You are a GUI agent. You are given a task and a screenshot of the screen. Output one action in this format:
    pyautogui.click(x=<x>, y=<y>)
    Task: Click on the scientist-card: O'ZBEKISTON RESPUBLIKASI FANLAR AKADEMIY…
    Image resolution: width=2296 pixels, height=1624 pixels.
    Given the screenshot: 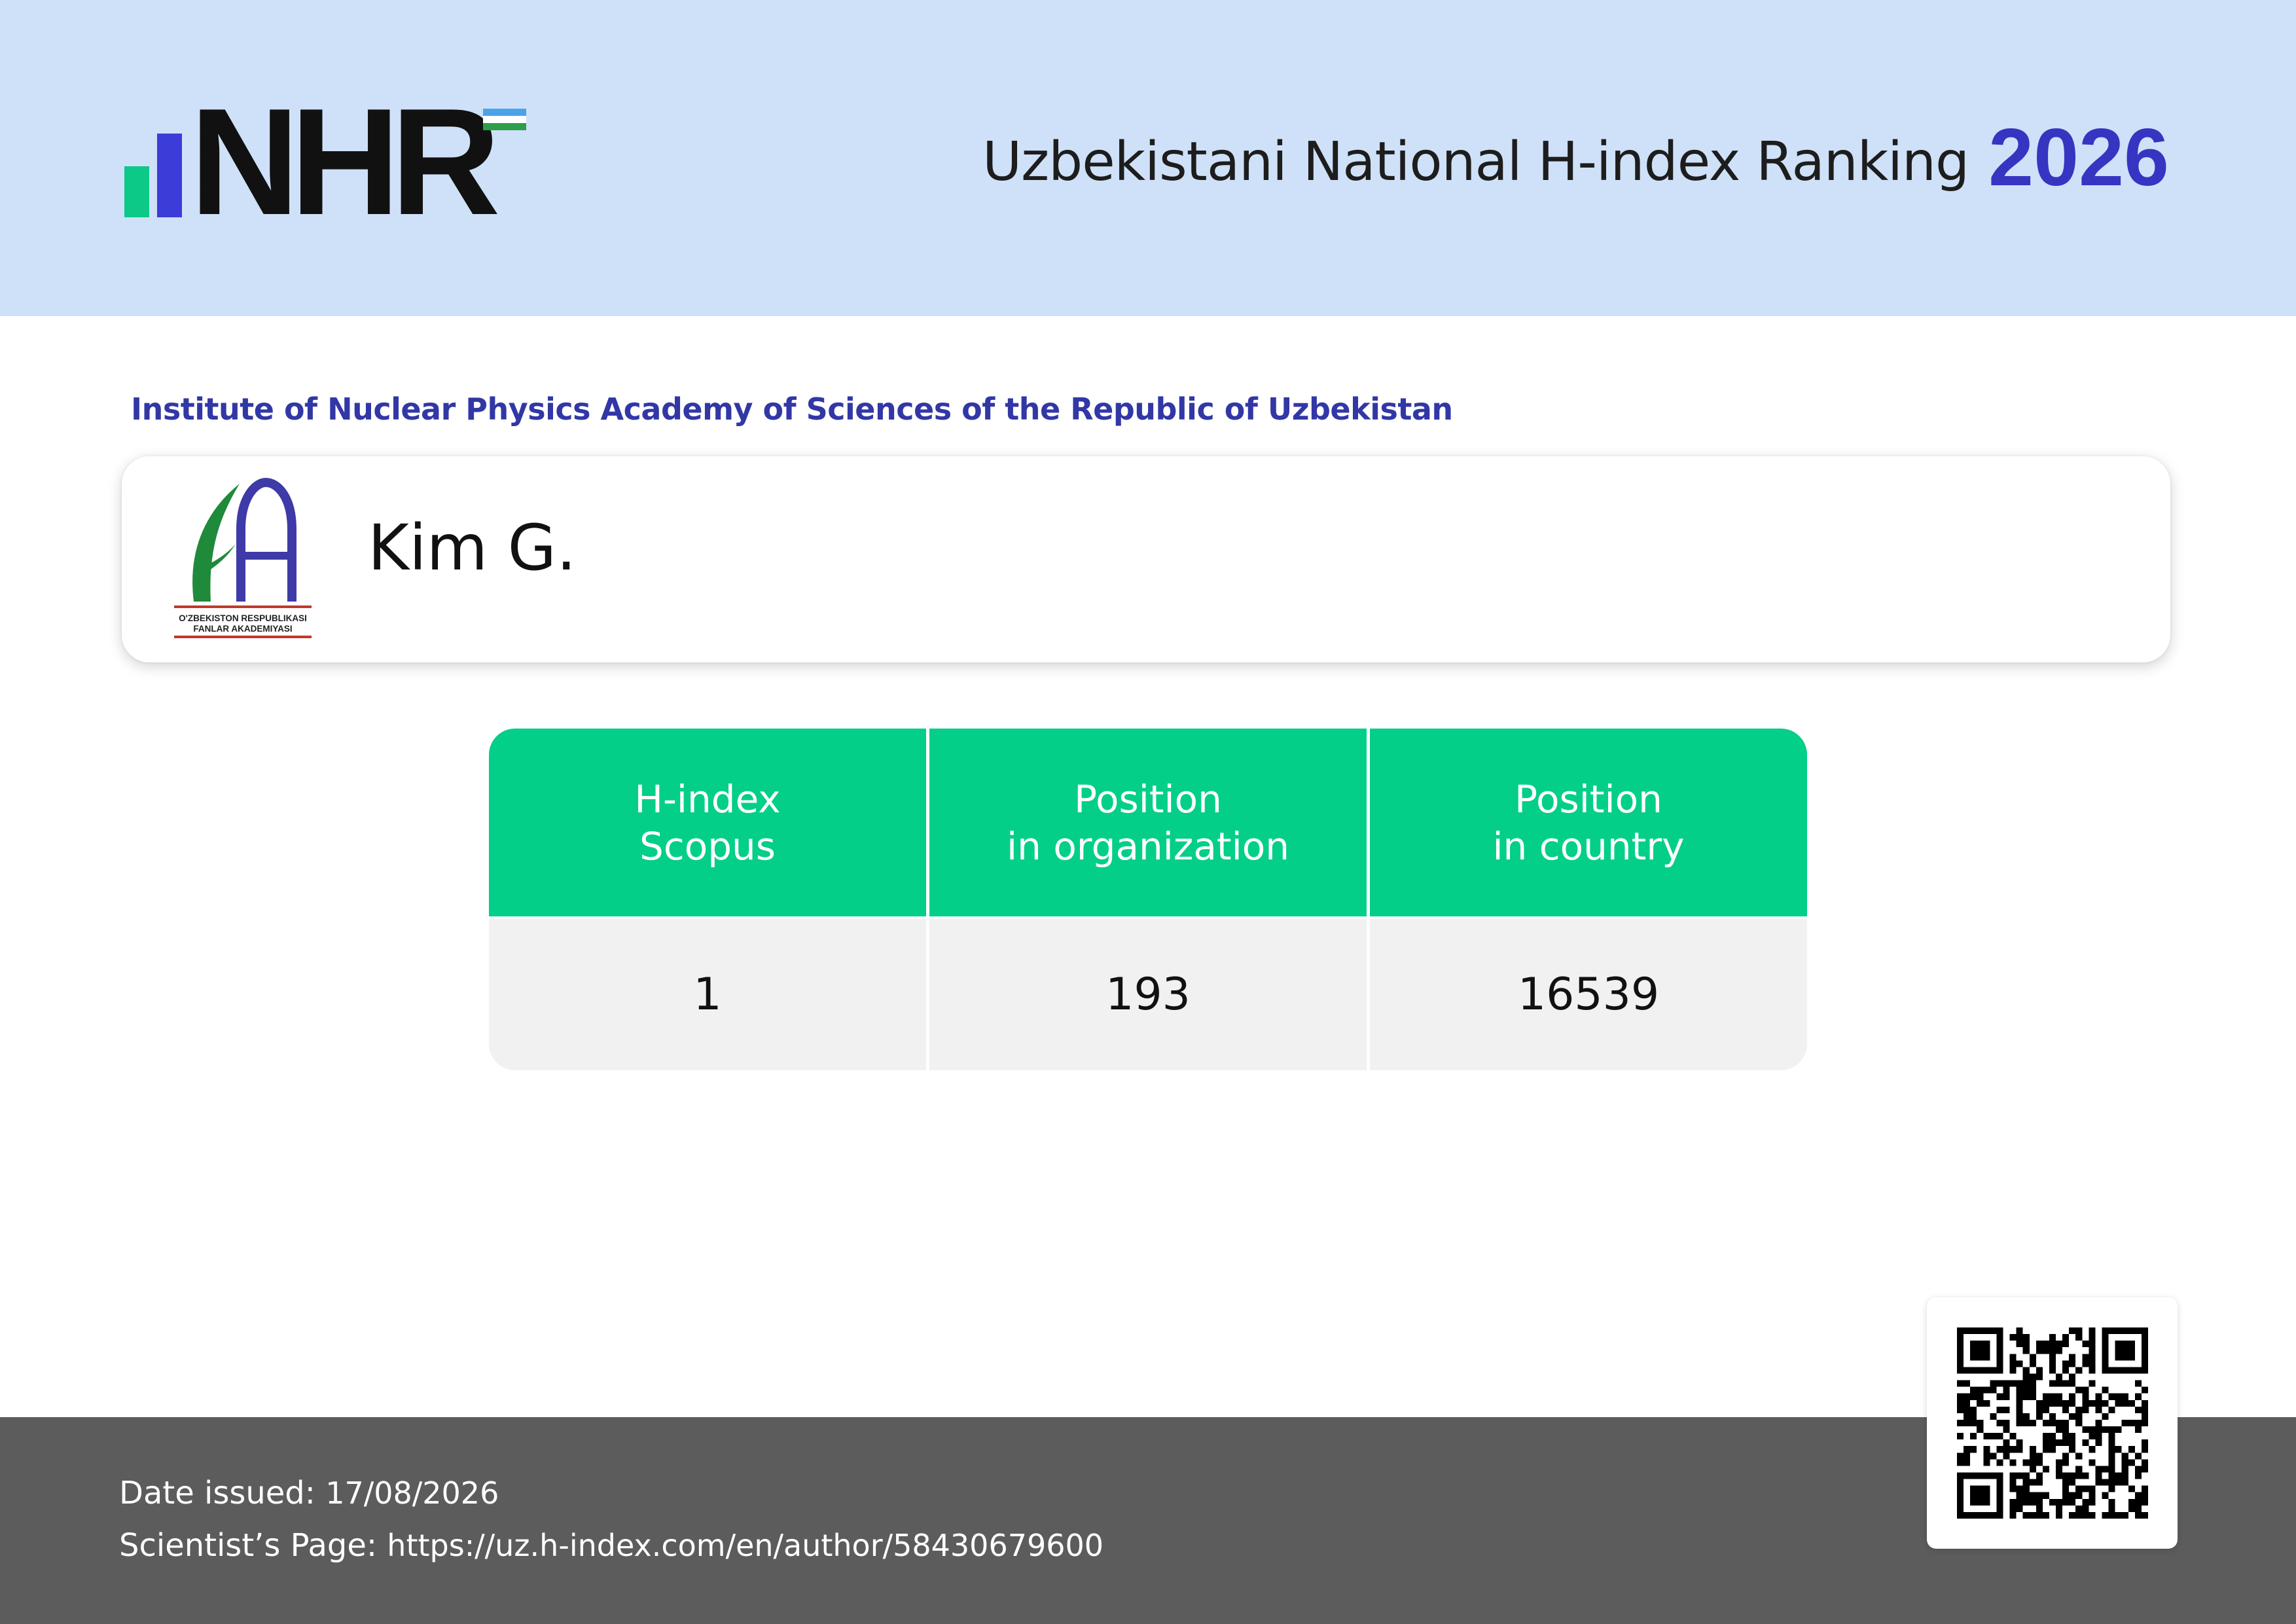 What is the action you would take?
    pyautogui.click(x=1146, y=559)
    